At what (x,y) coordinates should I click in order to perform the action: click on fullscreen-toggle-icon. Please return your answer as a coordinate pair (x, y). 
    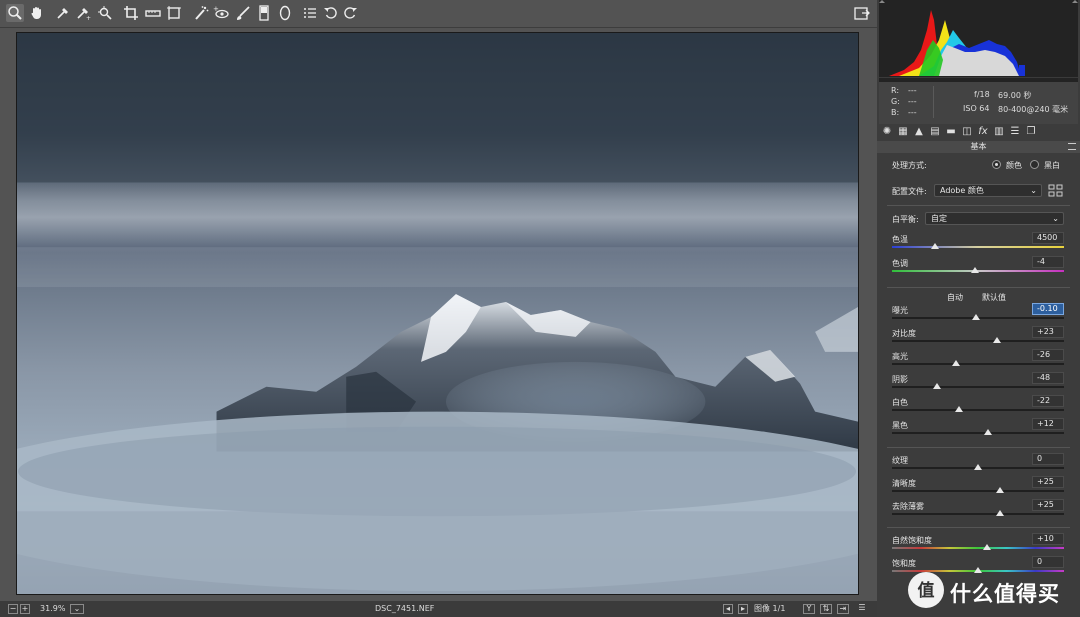
    Looking at the image, I should click on (862, 13).